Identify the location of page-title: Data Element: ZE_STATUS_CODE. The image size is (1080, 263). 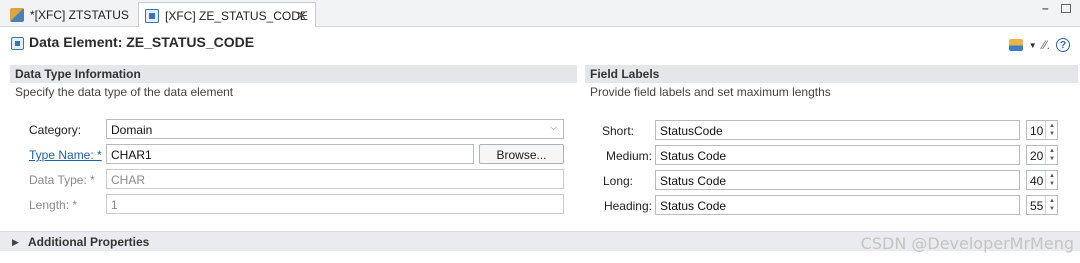
(142, 42).